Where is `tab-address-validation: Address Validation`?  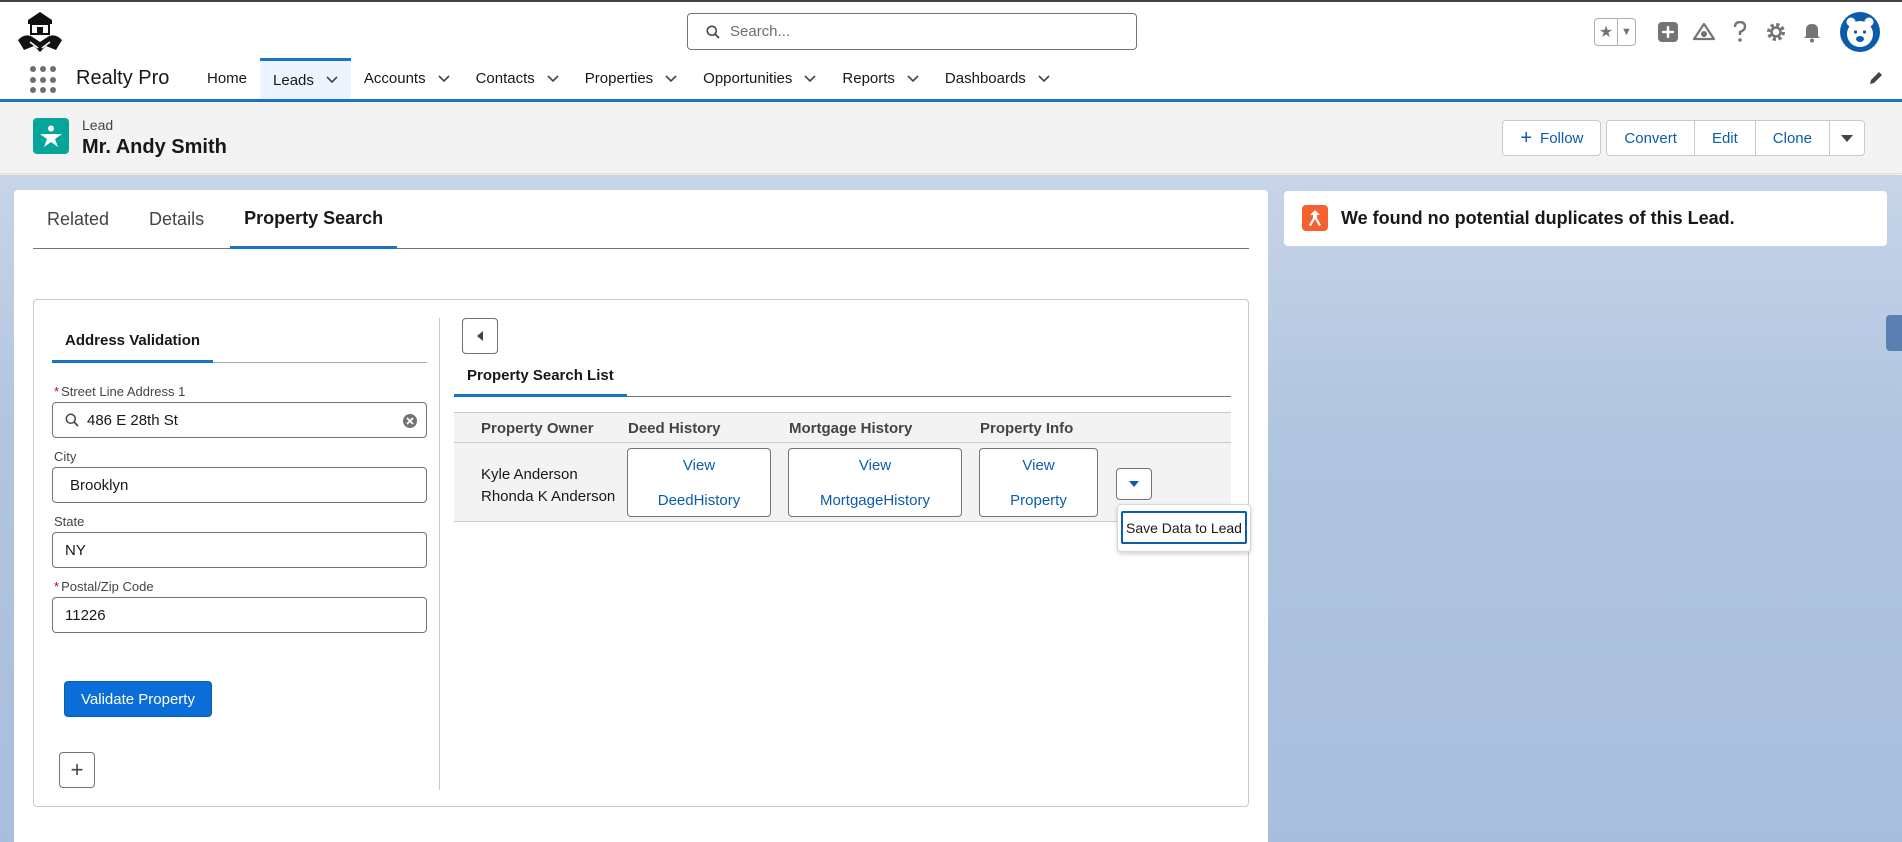
tab-address-validation: Address Validation is located at coordinates (239, 341).